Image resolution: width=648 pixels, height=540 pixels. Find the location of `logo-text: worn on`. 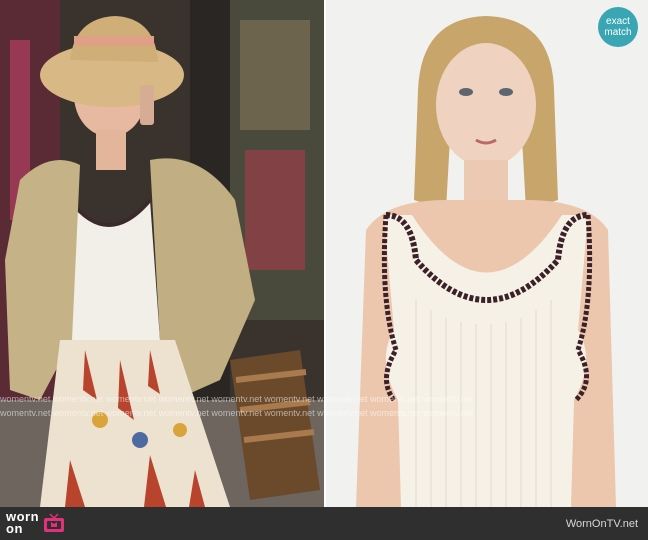

logo-text: worn on is located at coordinates (22, 523).